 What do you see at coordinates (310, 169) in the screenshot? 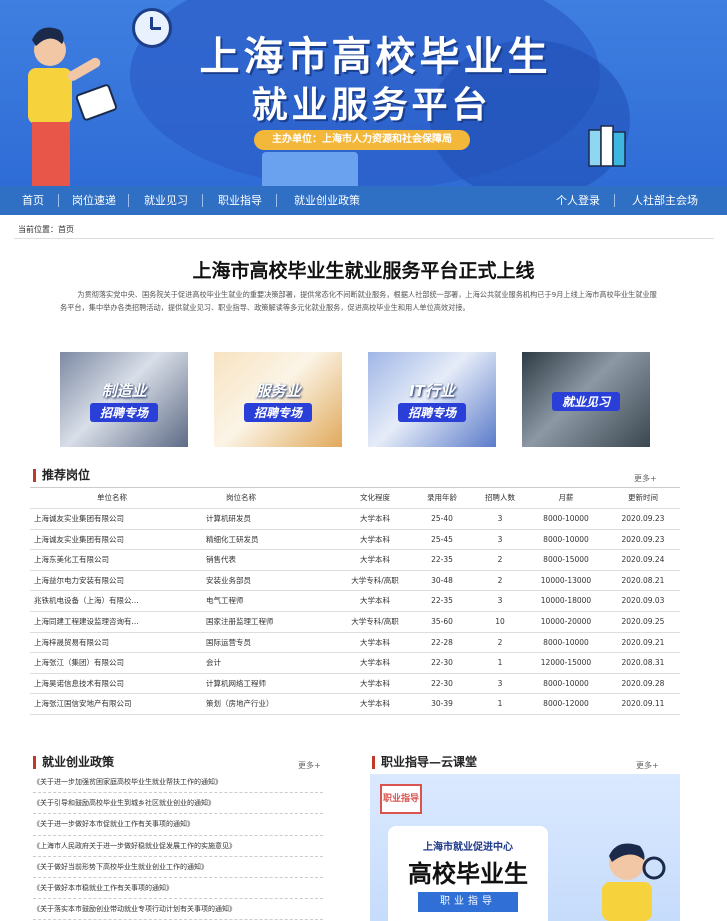
I see `laptop-illustration` at bounding box center [310, 169].